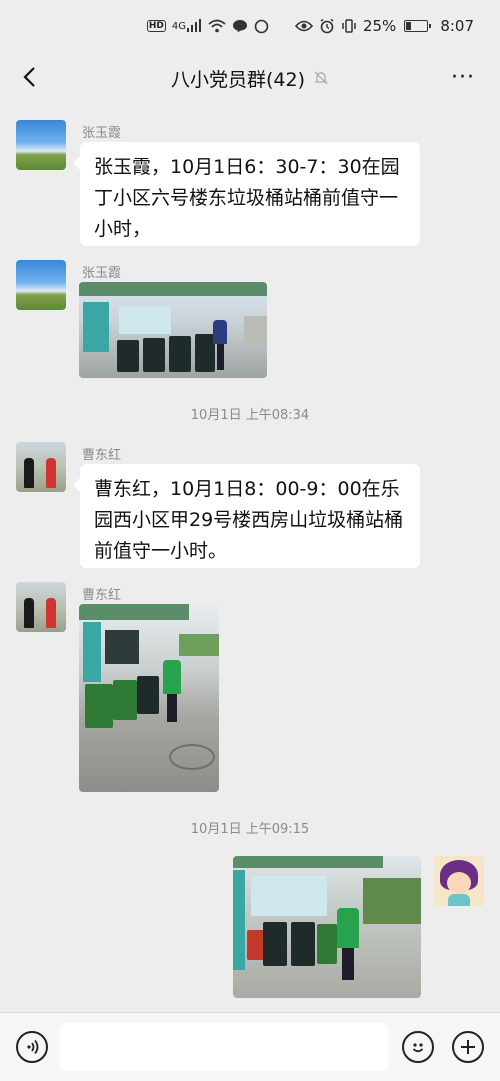 The image size is (500, 1081). Describe the element at coordinates (250, 26) in the screenshot. I see `status-bar: HD 4G 25% 8:07` at that location.